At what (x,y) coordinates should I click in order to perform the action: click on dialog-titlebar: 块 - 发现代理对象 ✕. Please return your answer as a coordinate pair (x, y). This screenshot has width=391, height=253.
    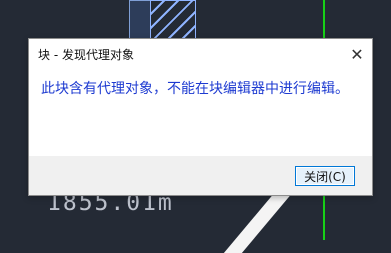
    Looking at the image, I should click on (200, 54).